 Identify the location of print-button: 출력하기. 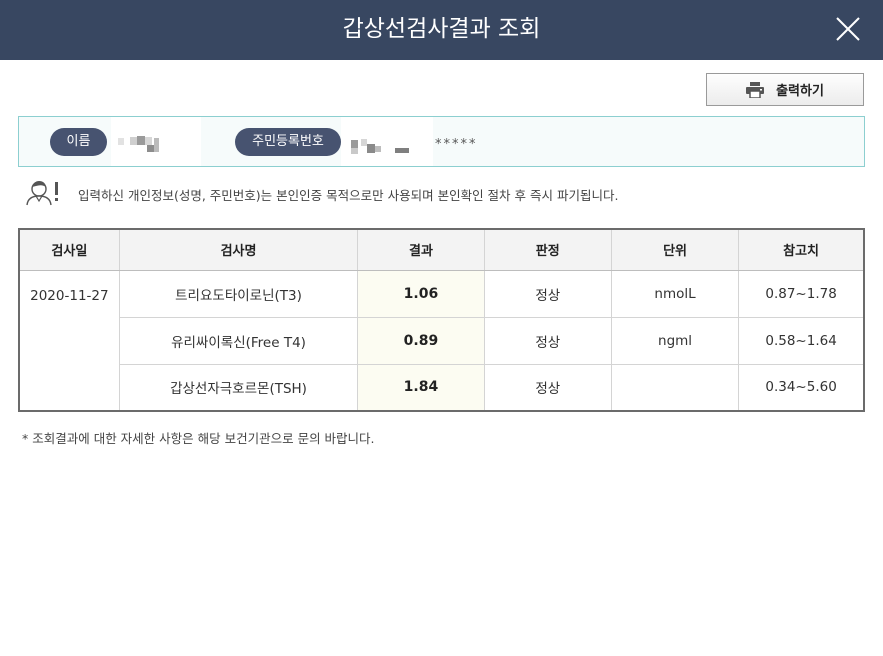
(785, 89).